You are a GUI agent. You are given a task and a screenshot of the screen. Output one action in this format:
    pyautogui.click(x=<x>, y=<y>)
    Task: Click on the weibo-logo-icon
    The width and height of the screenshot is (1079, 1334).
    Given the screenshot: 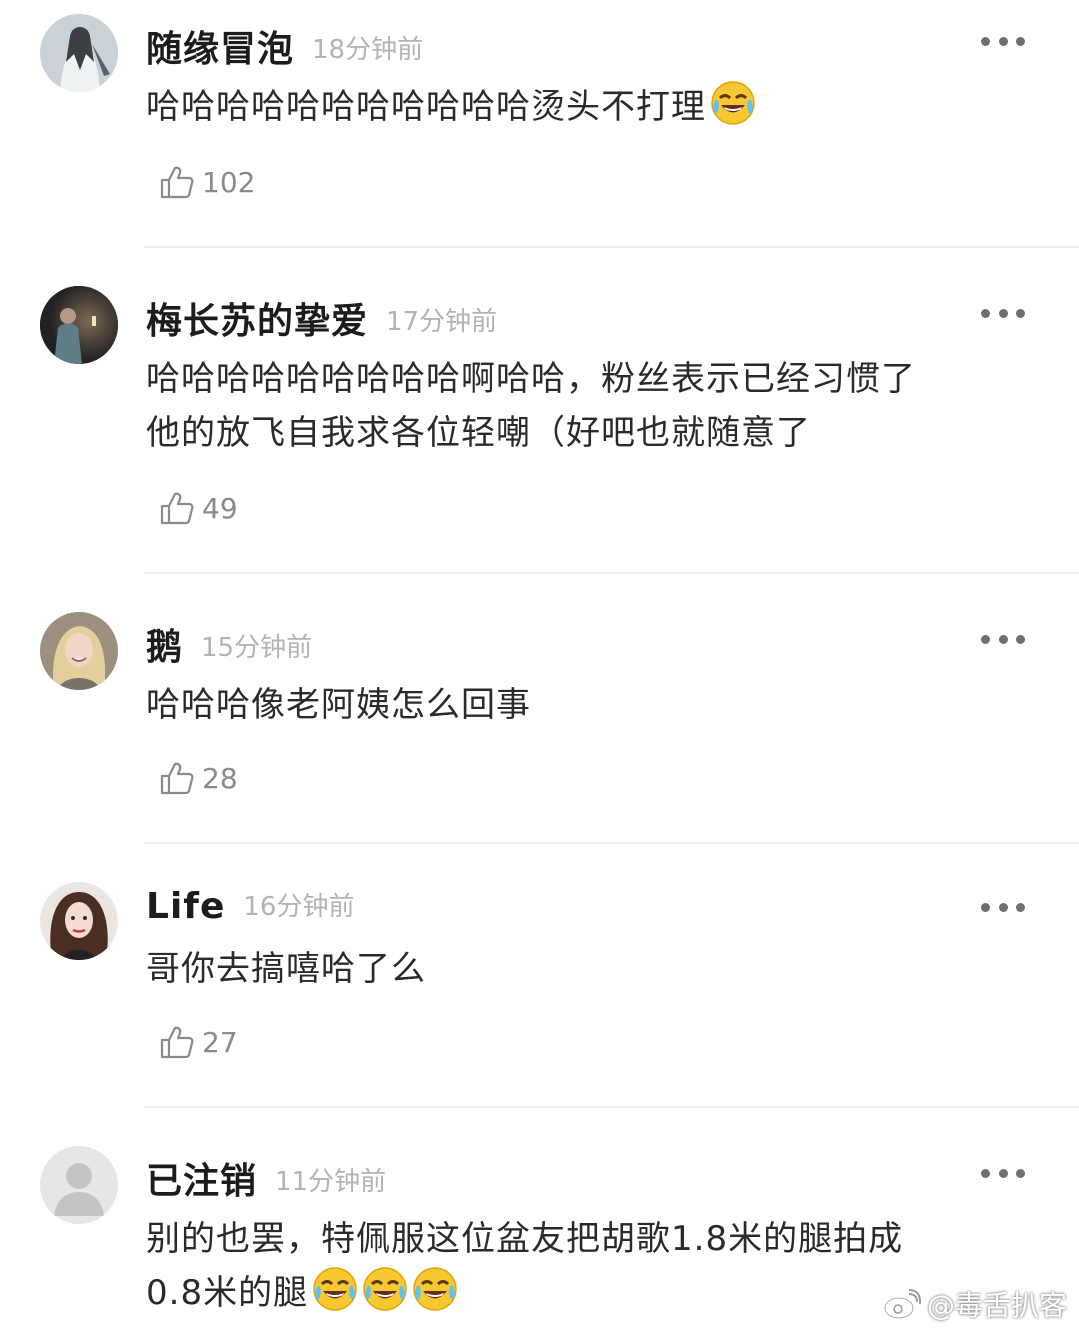 What is the action you would take?
    pyautogui.click(x=902, y=1304)
    